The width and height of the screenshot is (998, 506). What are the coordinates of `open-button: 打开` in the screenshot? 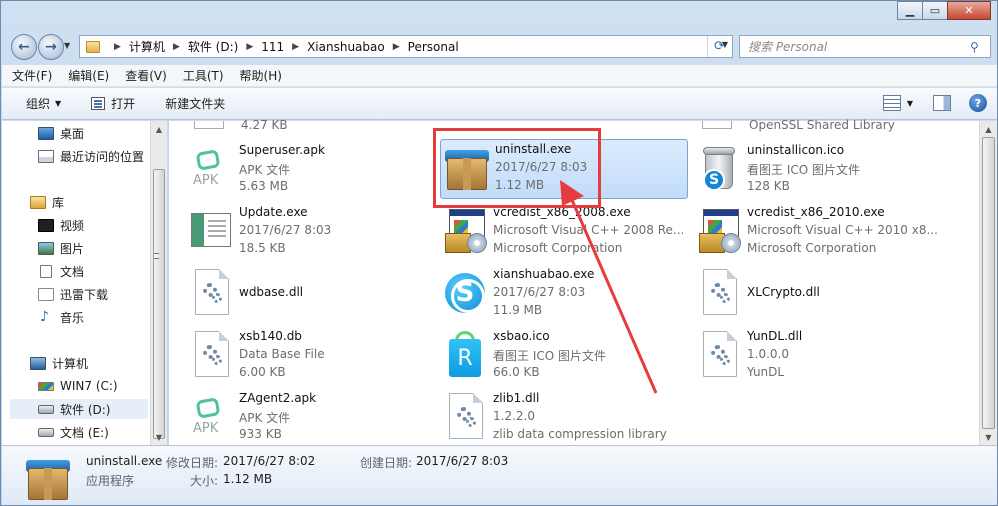 It's located at (113, 103).